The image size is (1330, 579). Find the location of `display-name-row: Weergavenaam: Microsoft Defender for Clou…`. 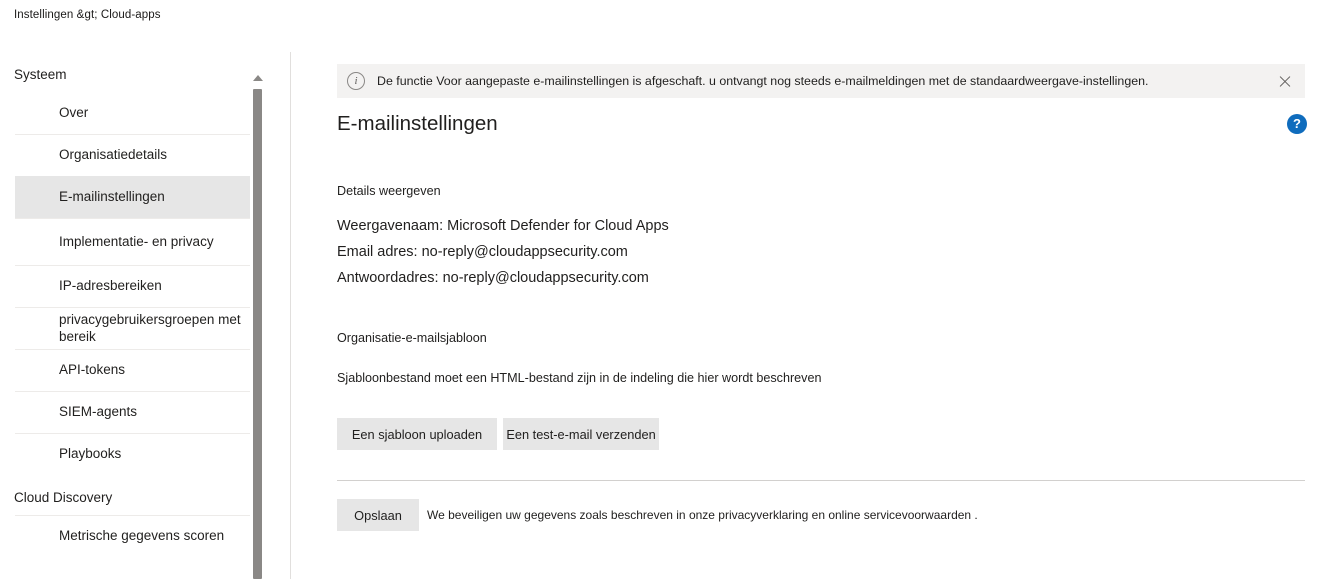

display-name-row: Weergavenaam: Microsoft Defender for Clou… is located at coordinates (503, 226).